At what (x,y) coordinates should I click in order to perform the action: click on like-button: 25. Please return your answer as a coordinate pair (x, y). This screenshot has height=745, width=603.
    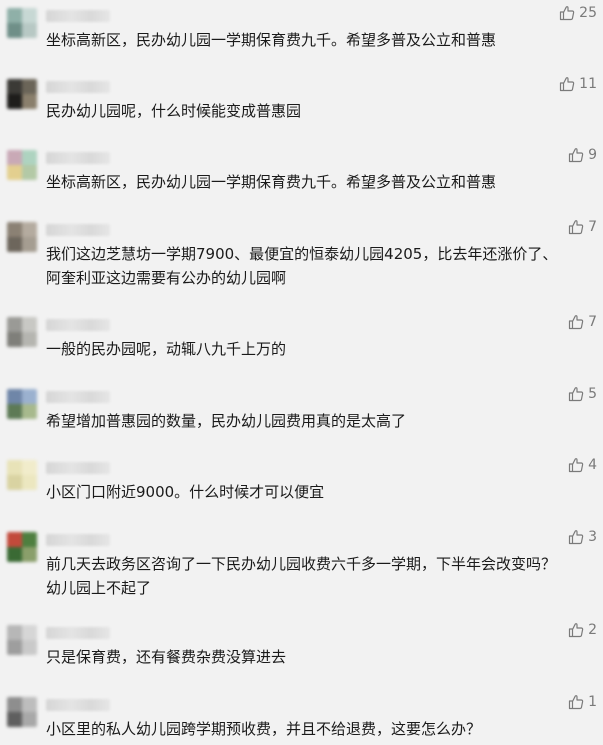
    Looking at the image, I should click on (578, 13).